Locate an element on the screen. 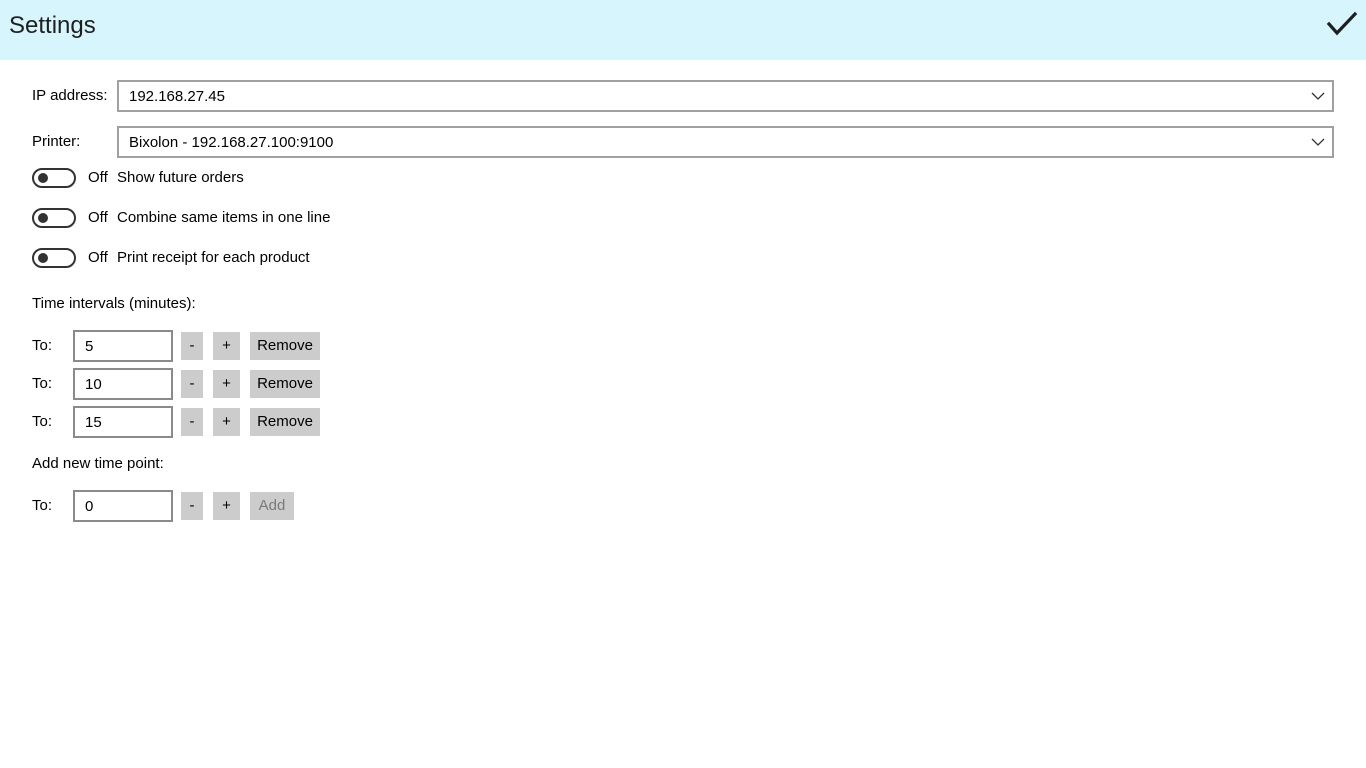 The image size is (1366, 768). printer-label: Printer: is located at coordinates (56, 141).